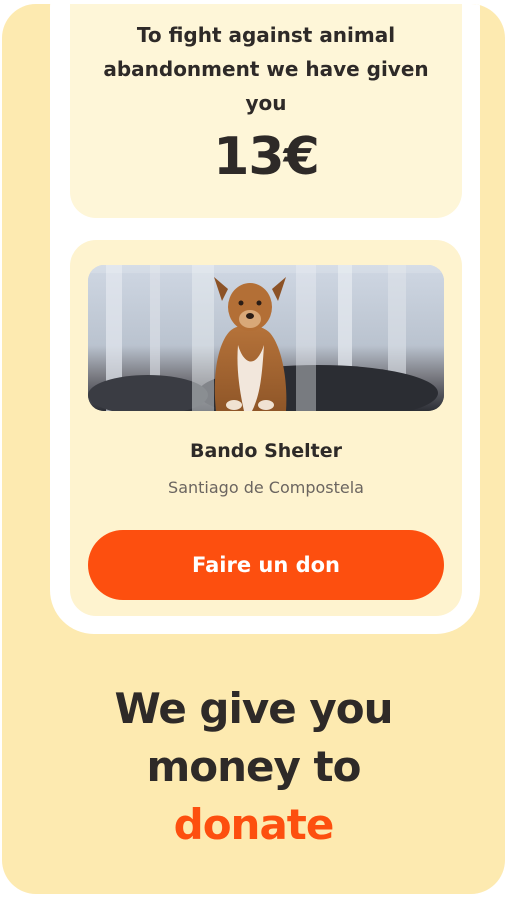  What do you see at coordinates (266, 451) in the screenshot?
I see `shelter-name: Bando Shelter` at bounding box center [266, 451].